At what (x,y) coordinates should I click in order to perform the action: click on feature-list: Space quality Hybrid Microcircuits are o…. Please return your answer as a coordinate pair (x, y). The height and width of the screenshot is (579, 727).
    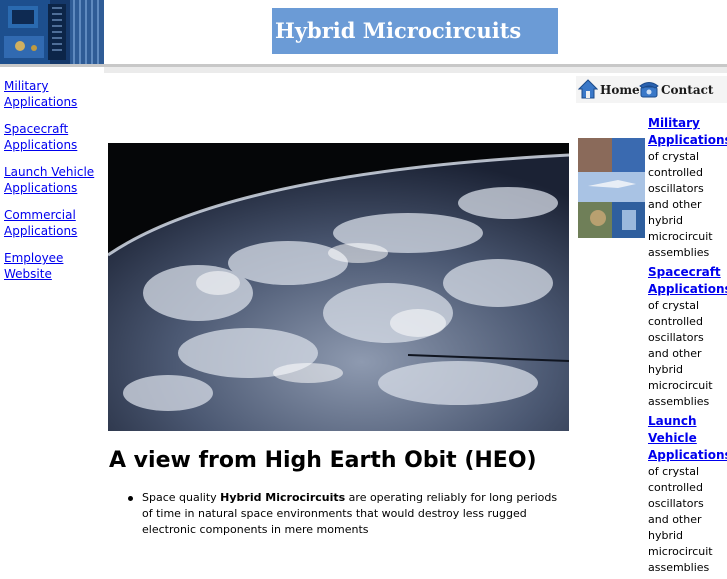
    Looking at the image, I should click on (343, 514).